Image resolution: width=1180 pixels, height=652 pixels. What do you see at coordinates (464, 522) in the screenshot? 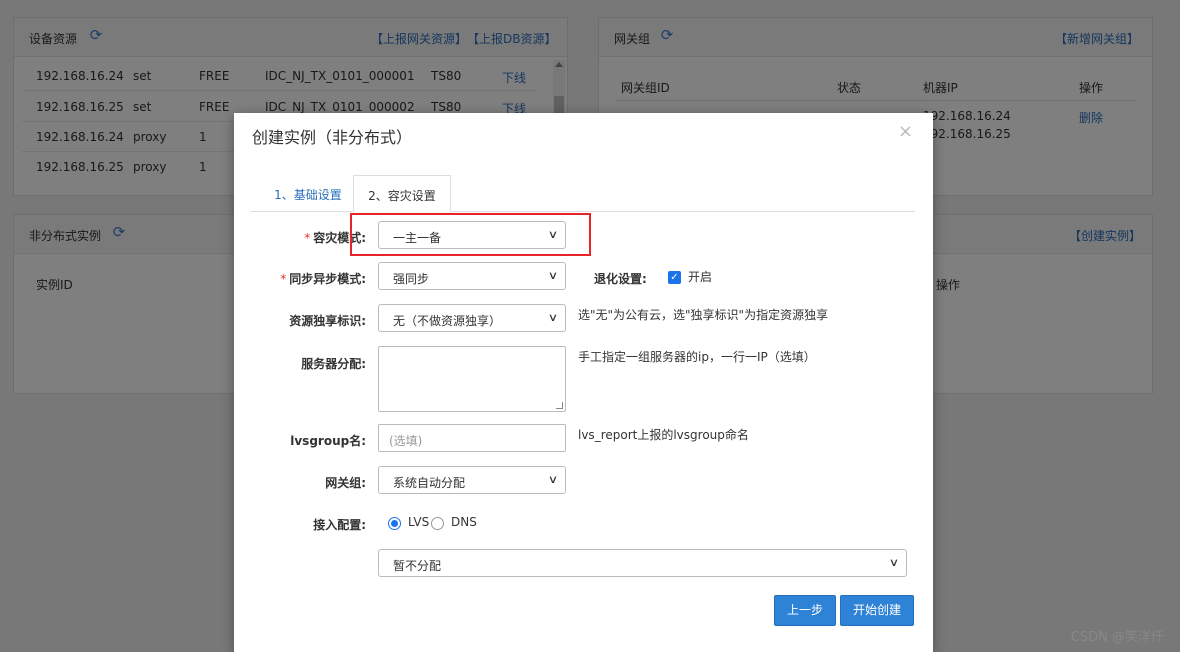
I see `dns-radio-label: DNS` at bounding box center [464, 522].